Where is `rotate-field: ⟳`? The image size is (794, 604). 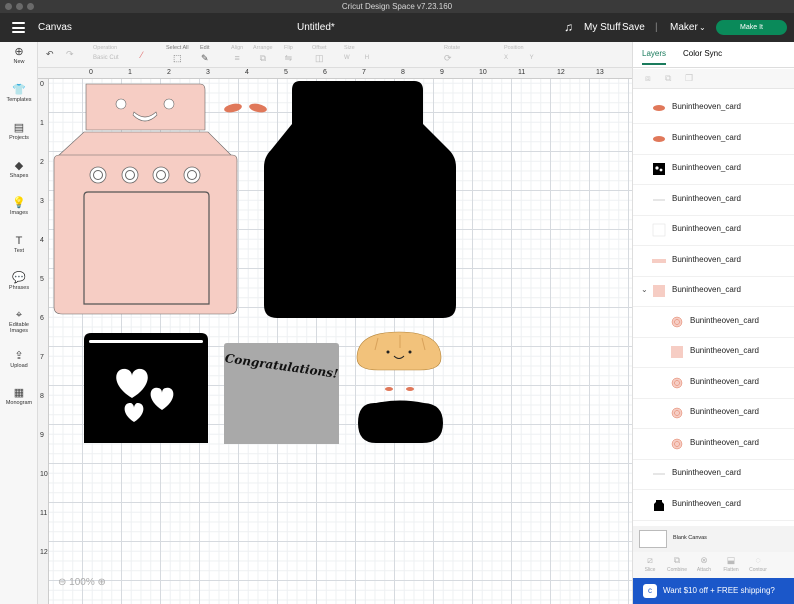
rotate-field: ⟳ is located at coordinates (452, 58).